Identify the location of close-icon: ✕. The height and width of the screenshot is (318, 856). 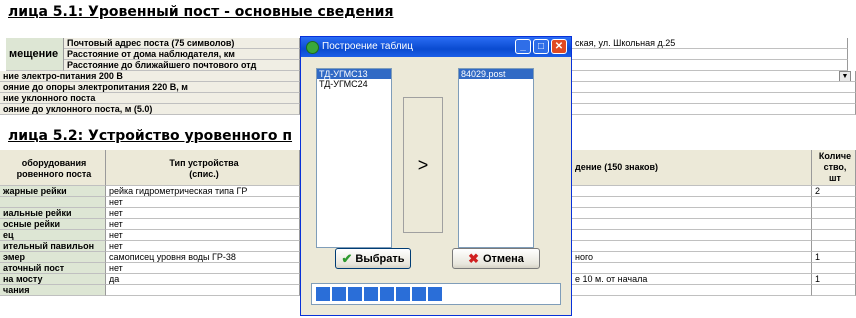
(559, 46).